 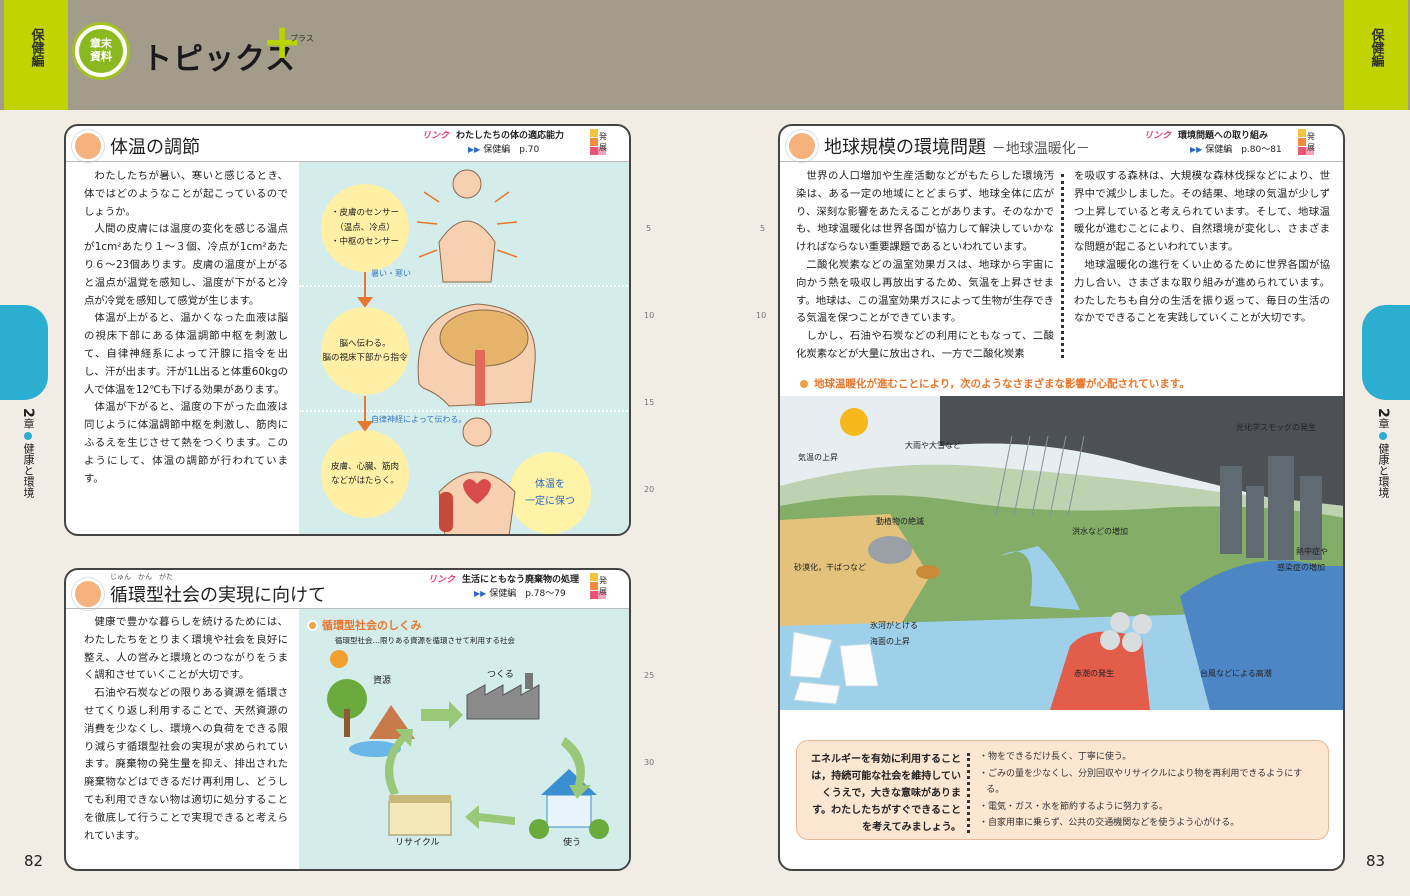 I want to click on link-box: リンク わたしたちの体の適応能力 ▶▶ 保健編 p.70, so click(x=493, y=143).